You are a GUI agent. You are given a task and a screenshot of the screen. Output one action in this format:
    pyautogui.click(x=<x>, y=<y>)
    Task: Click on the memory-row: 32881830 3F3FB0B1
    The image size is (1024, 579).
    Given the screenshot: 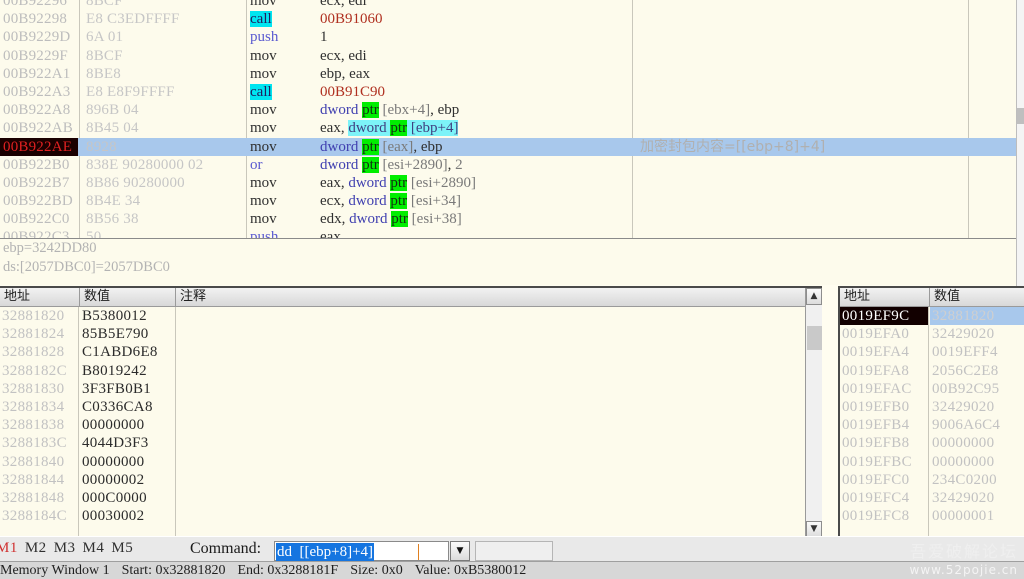 What is the action you would take?
    pyautogui.click(x=411, y=389)
    